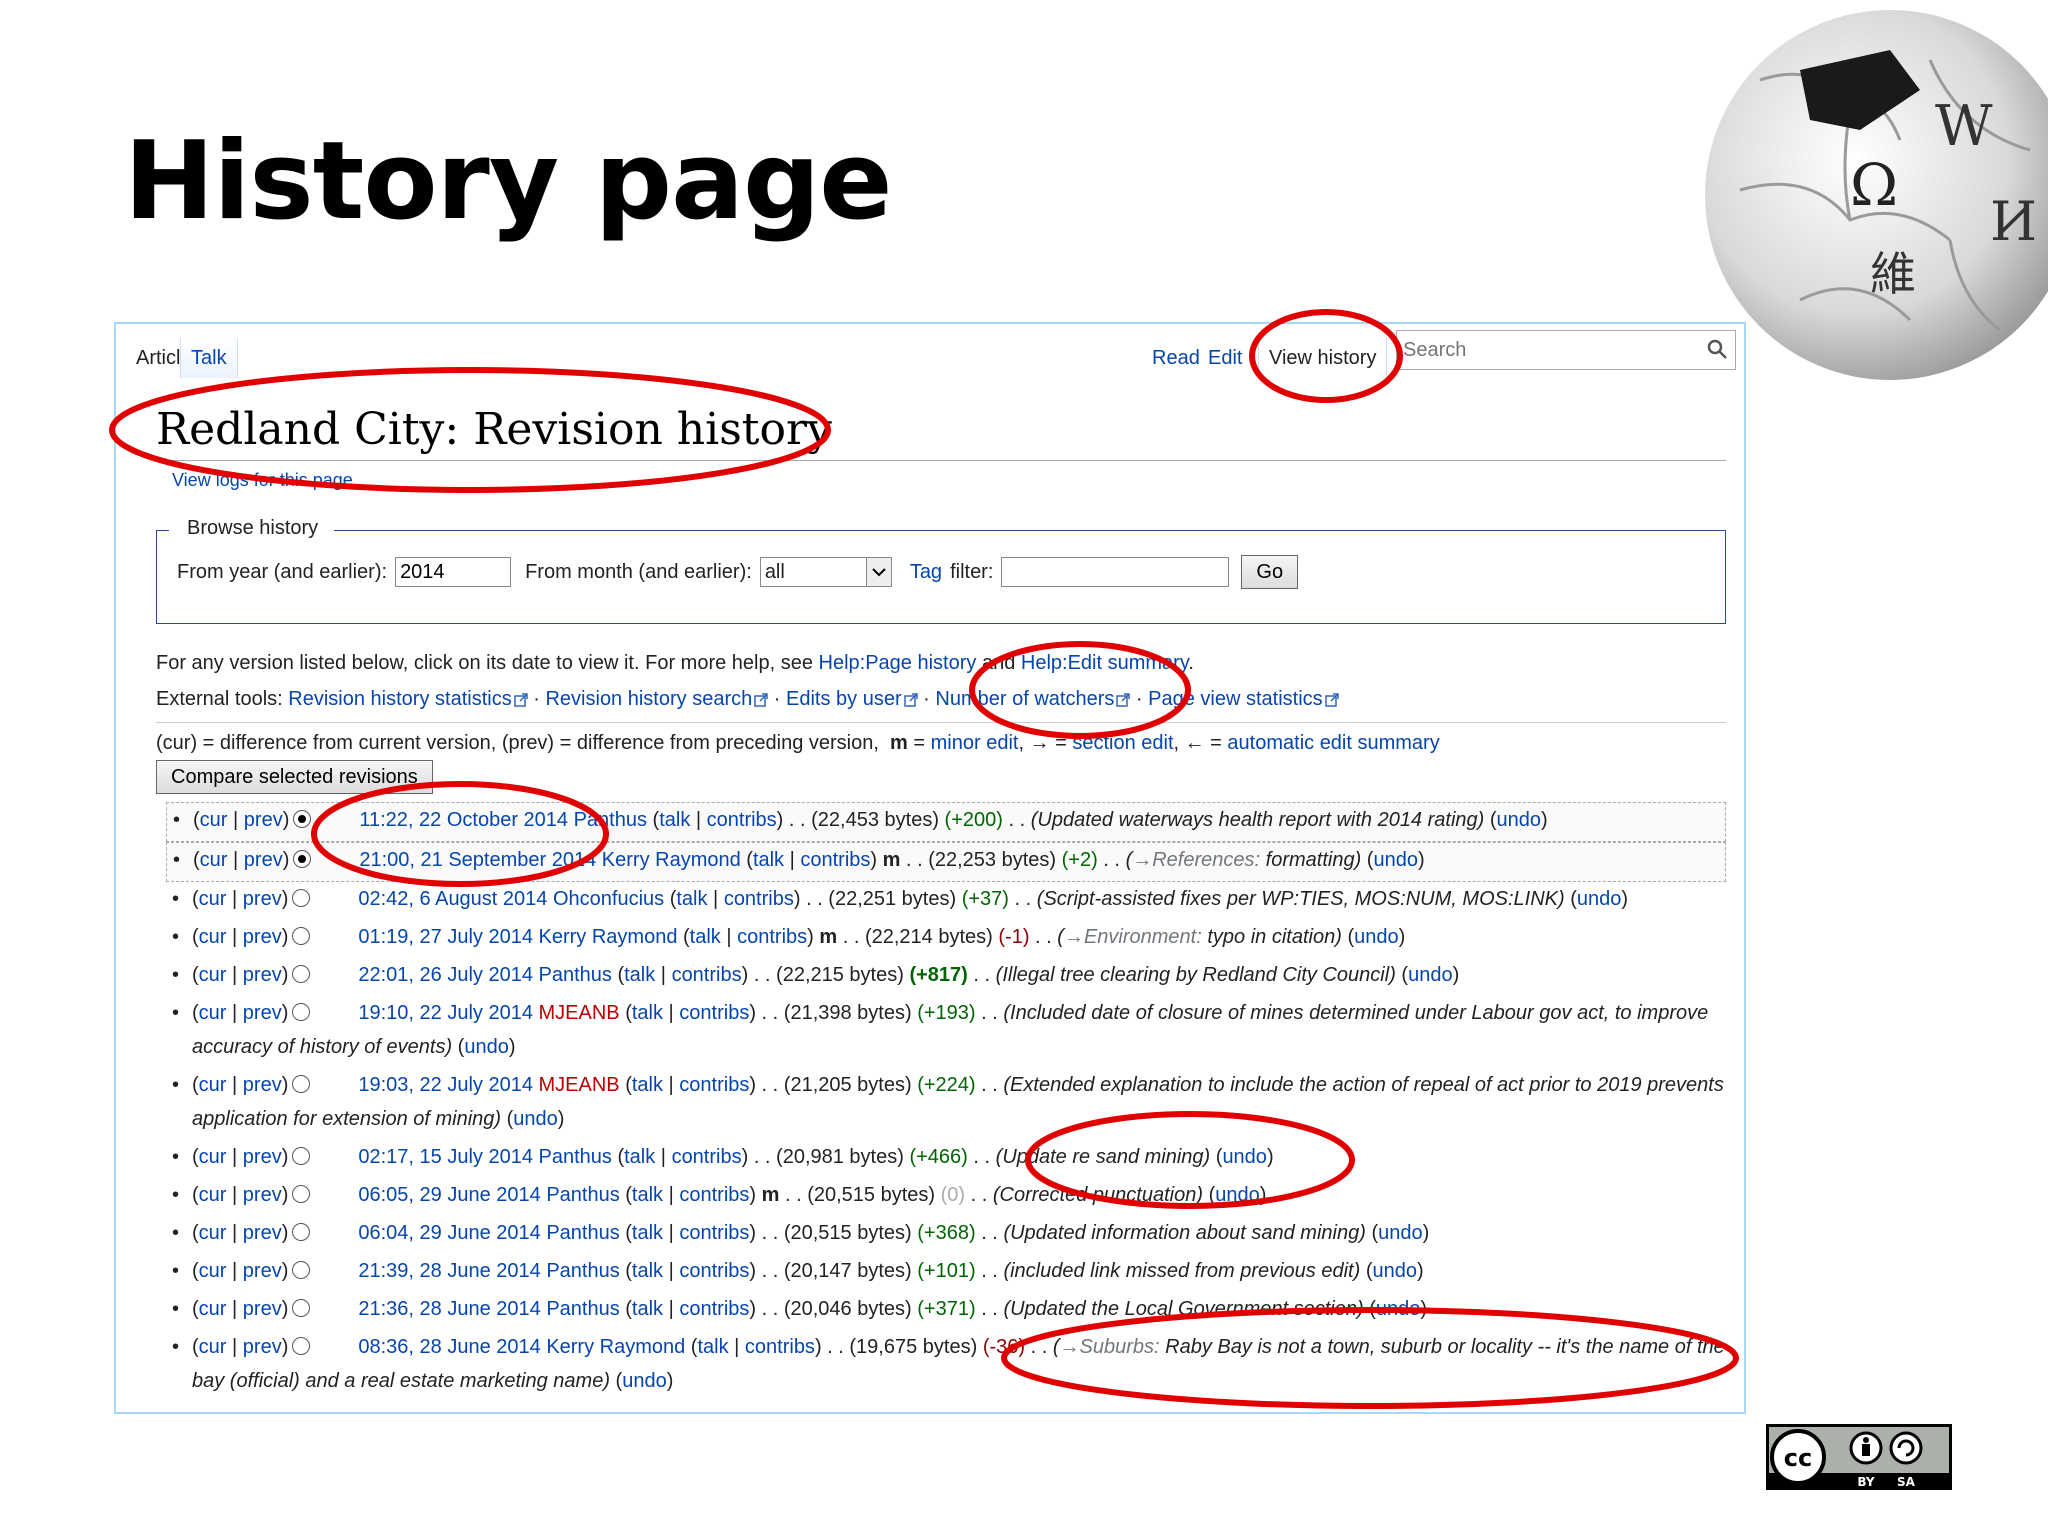 The height and width of the screenshot is (1536, 2048). What do you see at coordinates (1717, 349) in the screenshot?
I see `search-icon` at bounding box center [1717, 349].